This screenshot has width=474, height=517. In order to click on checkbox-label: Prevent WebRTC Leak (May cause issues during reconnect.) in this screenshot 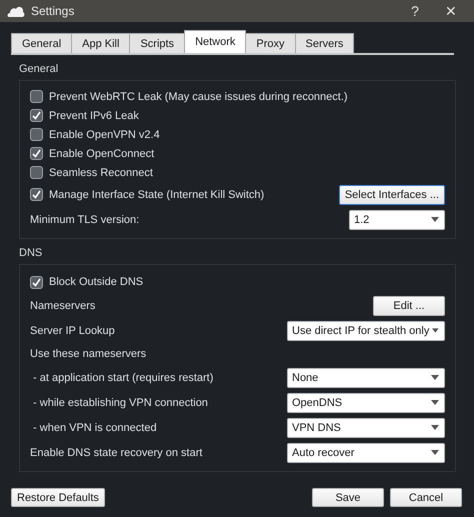, I will do `click(247, 96)`.